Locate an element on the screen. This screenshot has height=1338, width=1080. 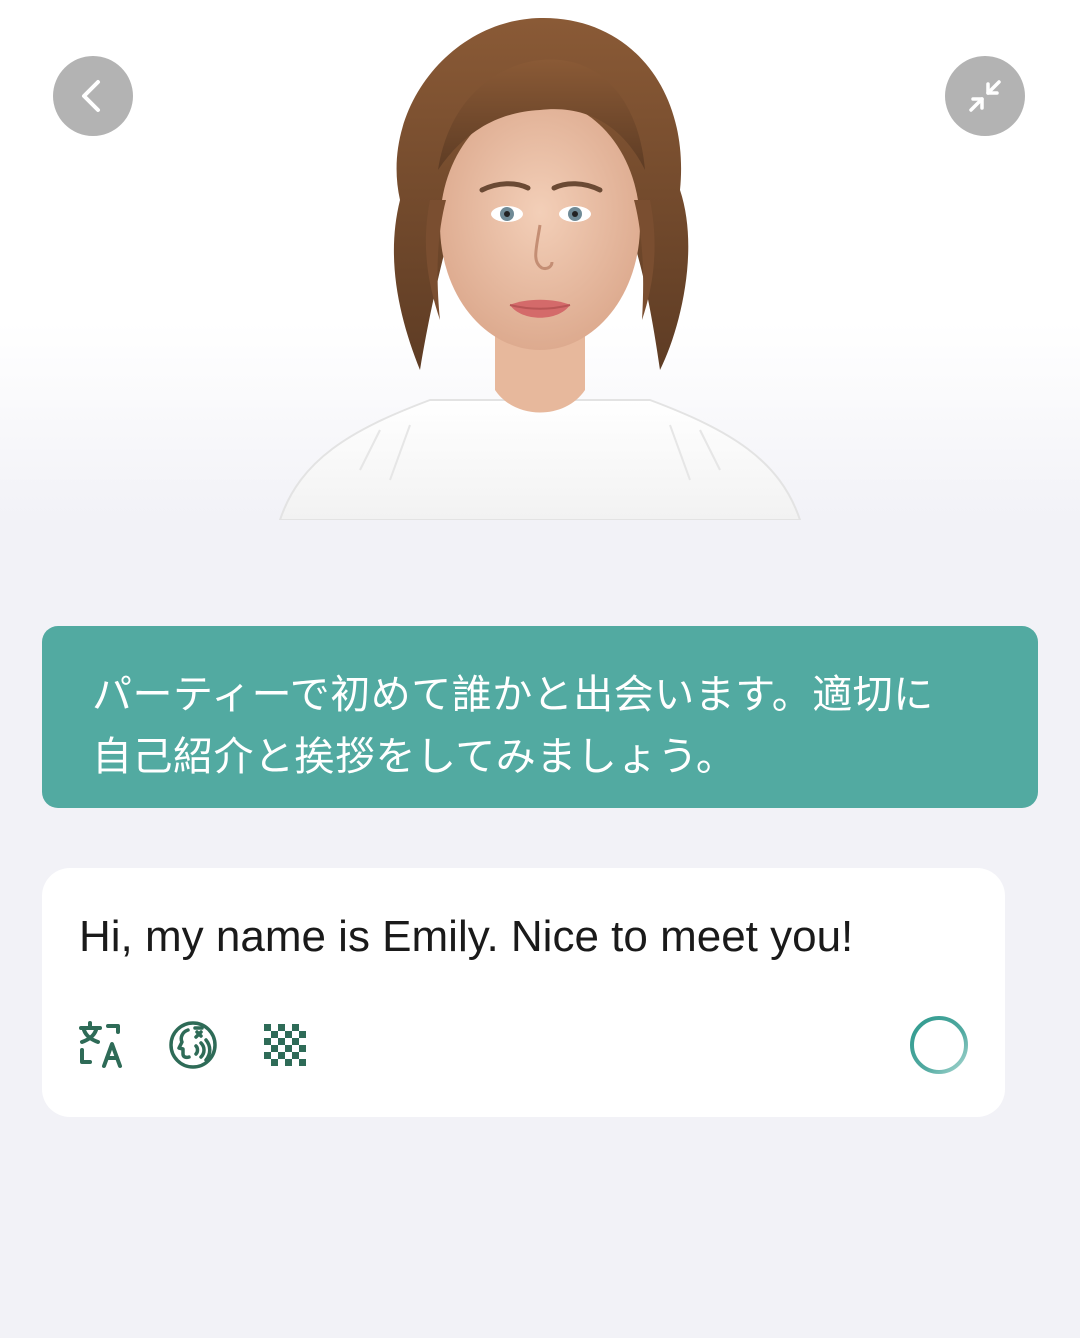
translate-button is located at coordinates (103, 1045).